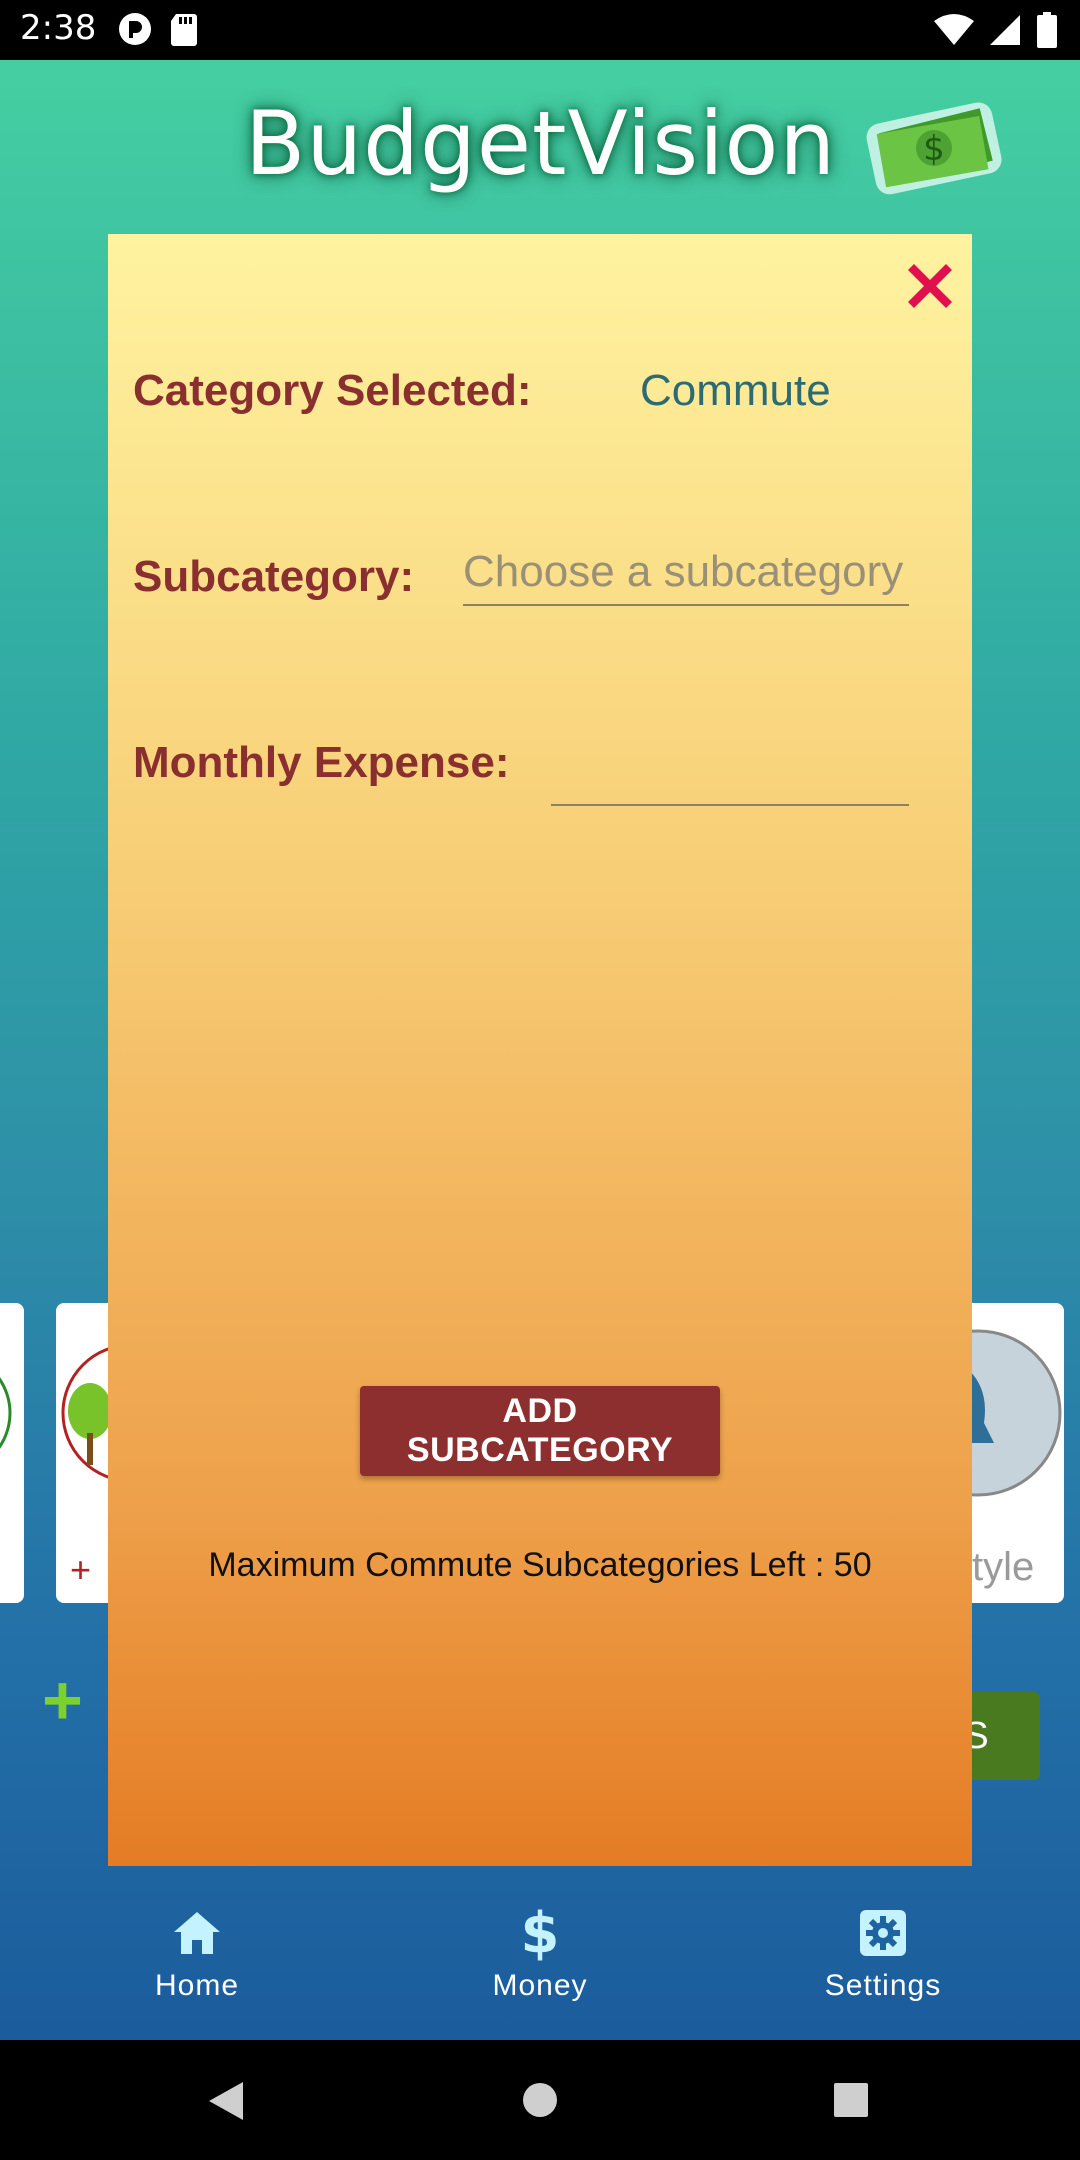 The width and height of the screenshot is (1080, 2160). What do you see at coordinates (979, 1453) in the screenshot?
I see `background-card-lifestyle: style` at bounding box center [979, 1453].